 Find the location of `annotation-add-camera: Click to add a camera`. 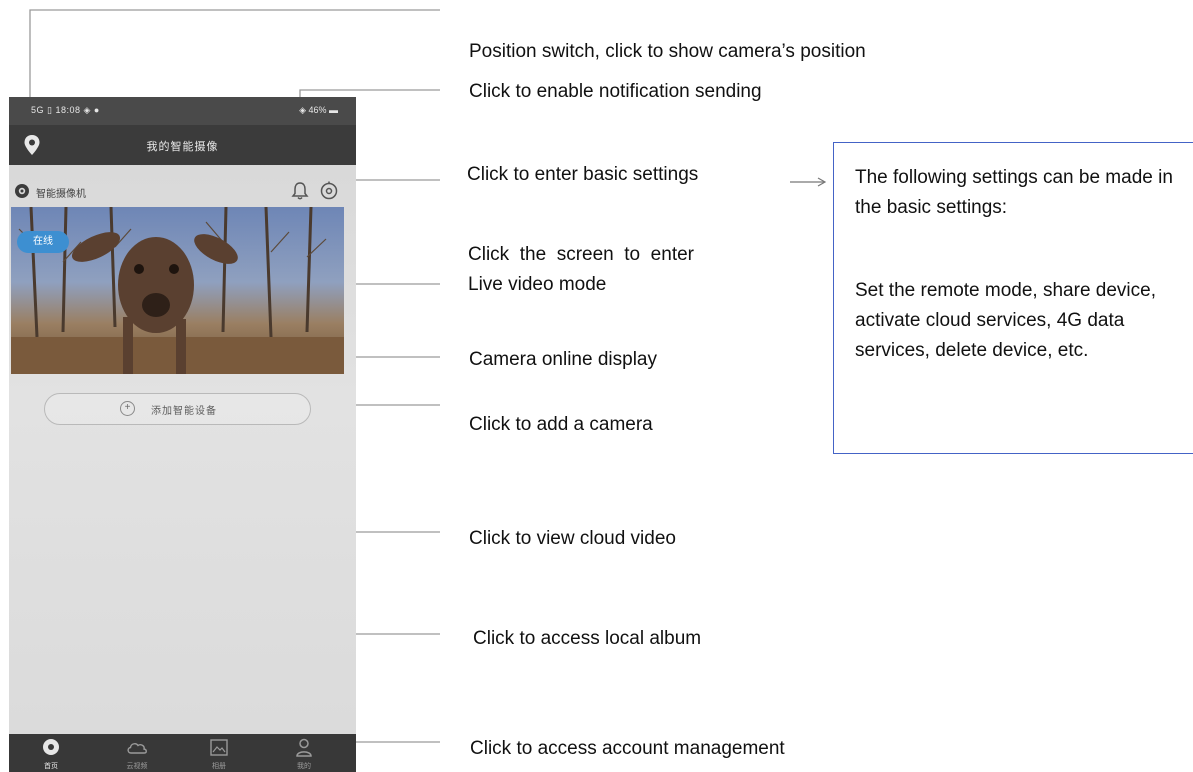

annotation-add-camera: Click to add a camera is located at coordinates (561, 424).